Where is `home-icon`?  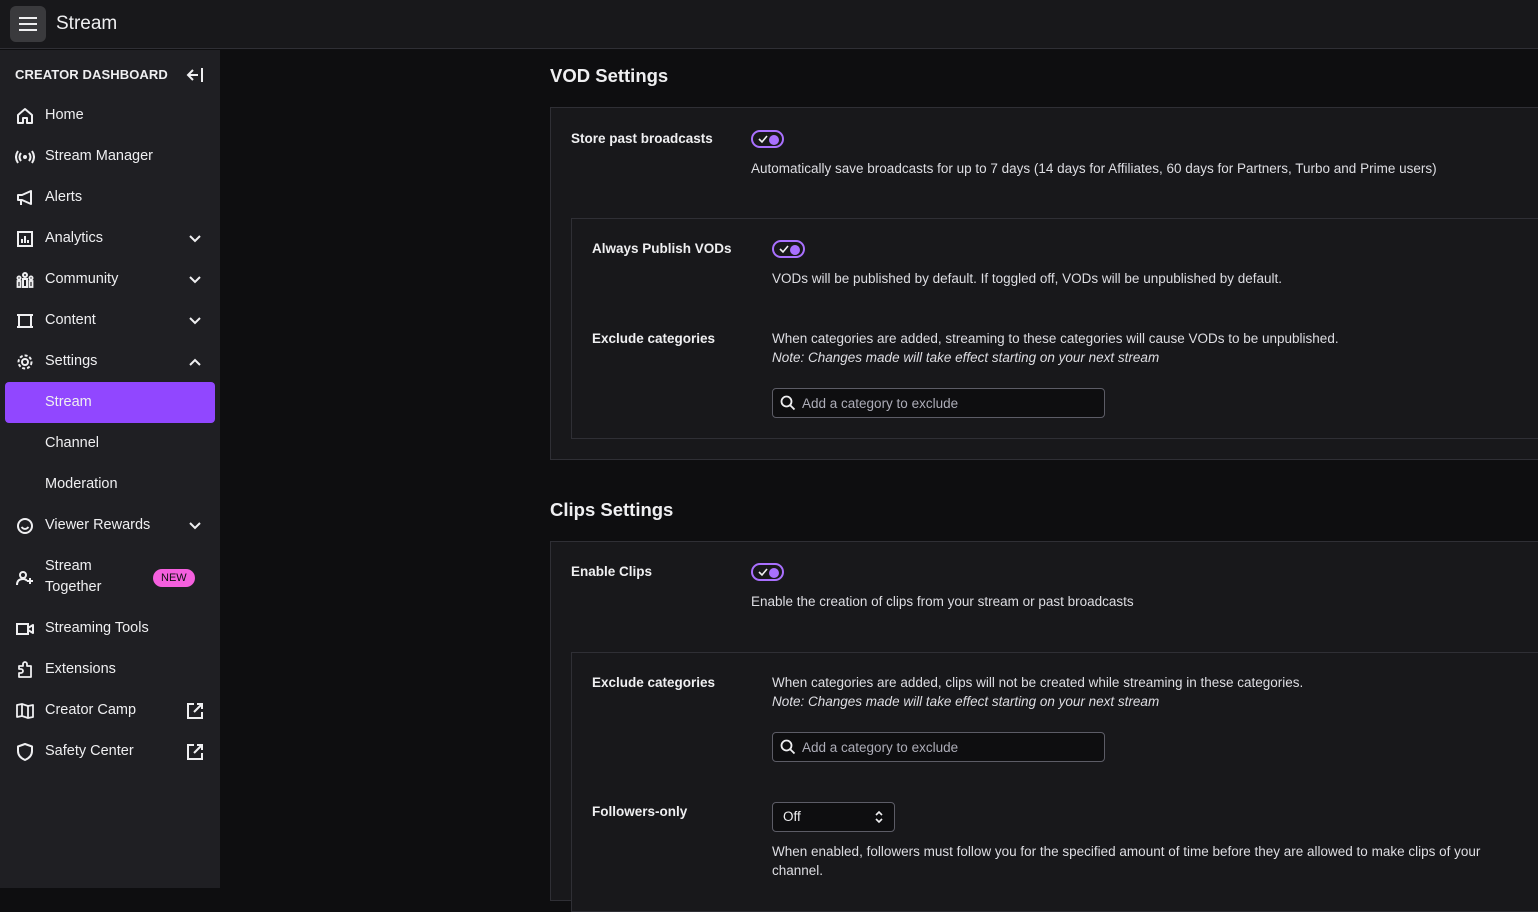
home-icon is located at coordinates (25, 116).